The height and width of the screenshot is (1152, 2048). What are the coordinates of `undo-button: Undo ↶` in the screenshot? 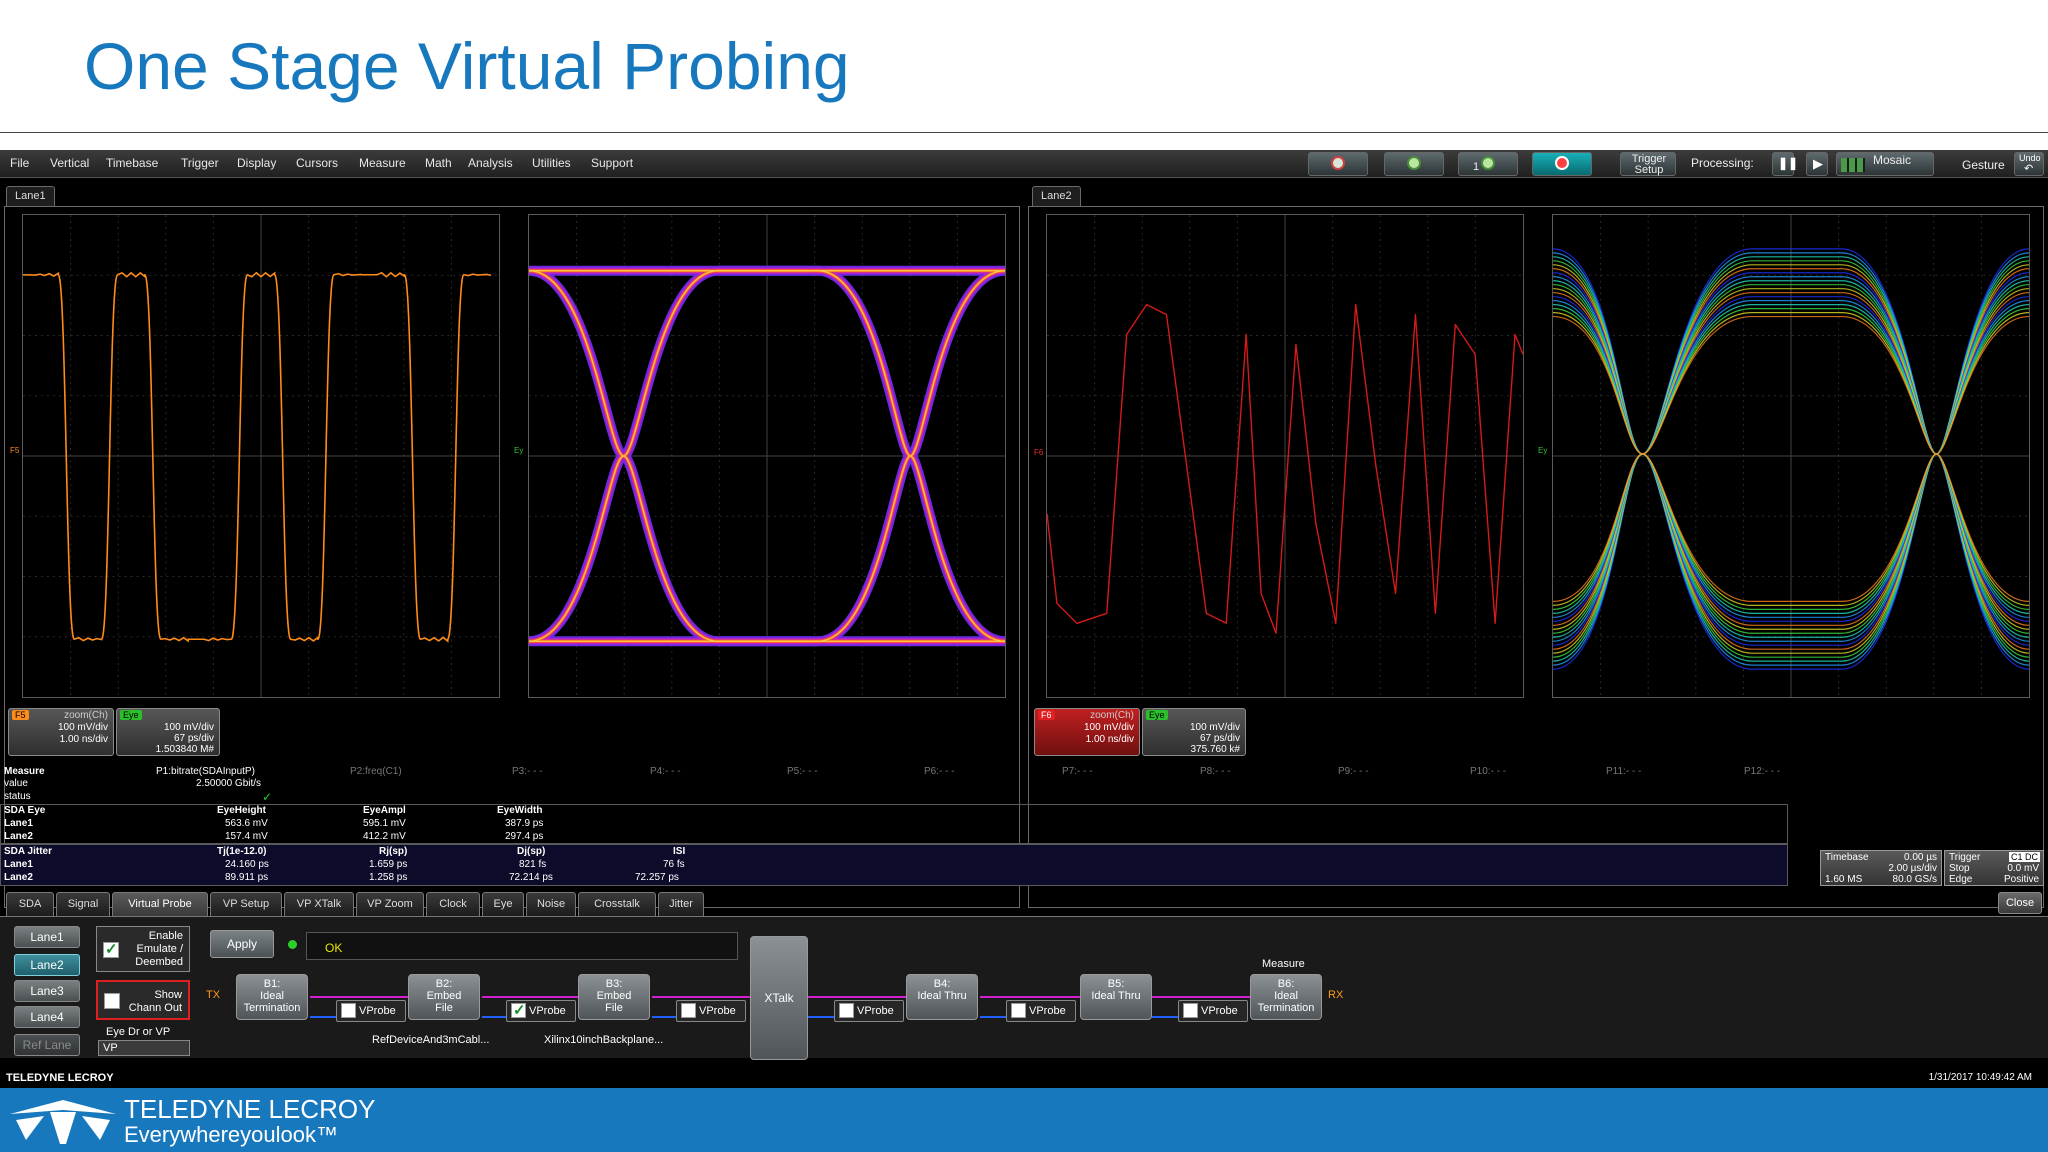 It's located at (2029, 164).